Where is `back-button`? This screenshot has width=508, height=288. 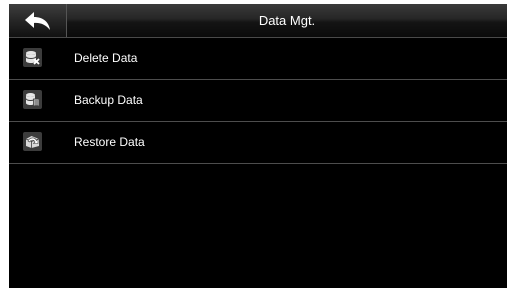 back-button is located at coordinates (38, 20).